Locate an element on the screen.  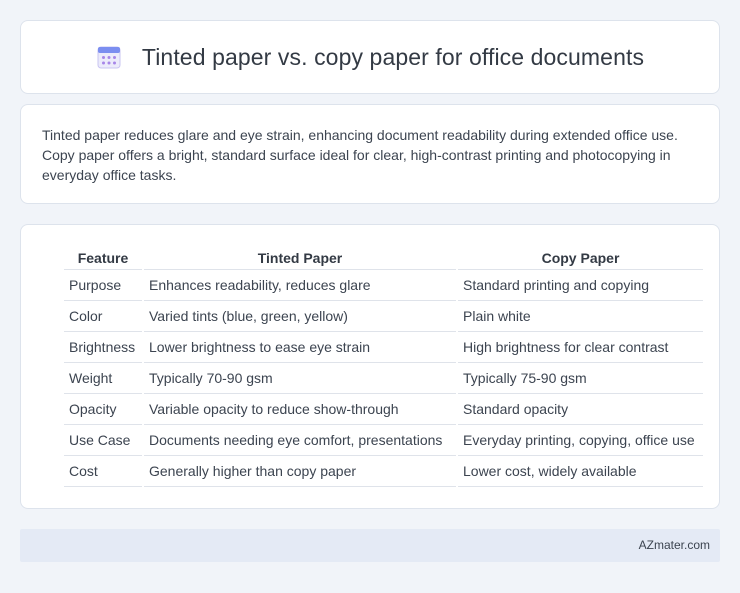
copy-cell: Plain white is located at coordinates (580, 316).